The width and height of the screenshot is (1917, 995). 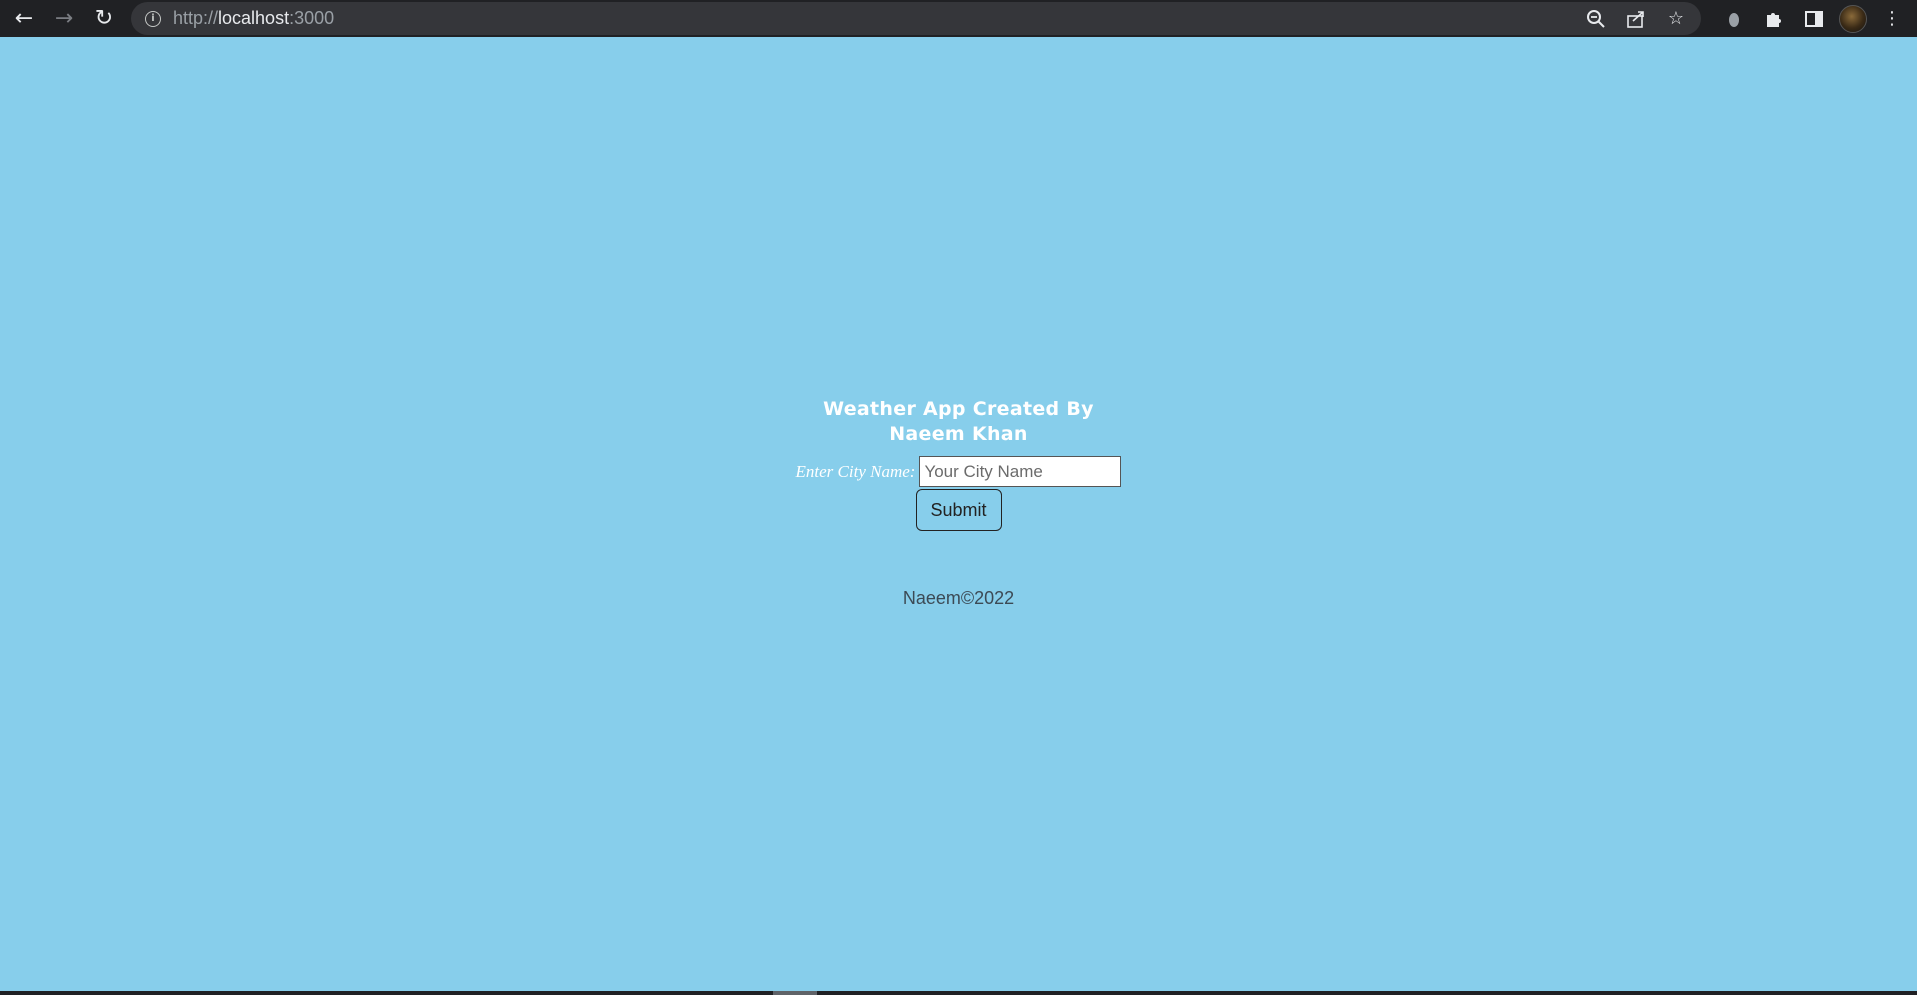 What do you see at coordinates (958, 434) in the screenshot?
I see `title-line-2: Naeem Khan` at bounding box center [958, 434].